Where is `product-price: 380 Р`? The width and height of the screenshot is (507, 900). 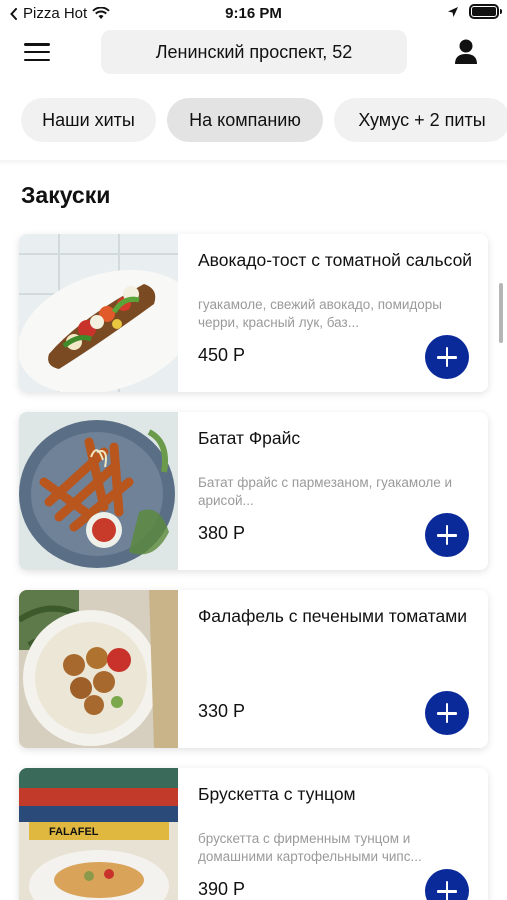 product-price: 380 Р is located at coordinates (222, 533).